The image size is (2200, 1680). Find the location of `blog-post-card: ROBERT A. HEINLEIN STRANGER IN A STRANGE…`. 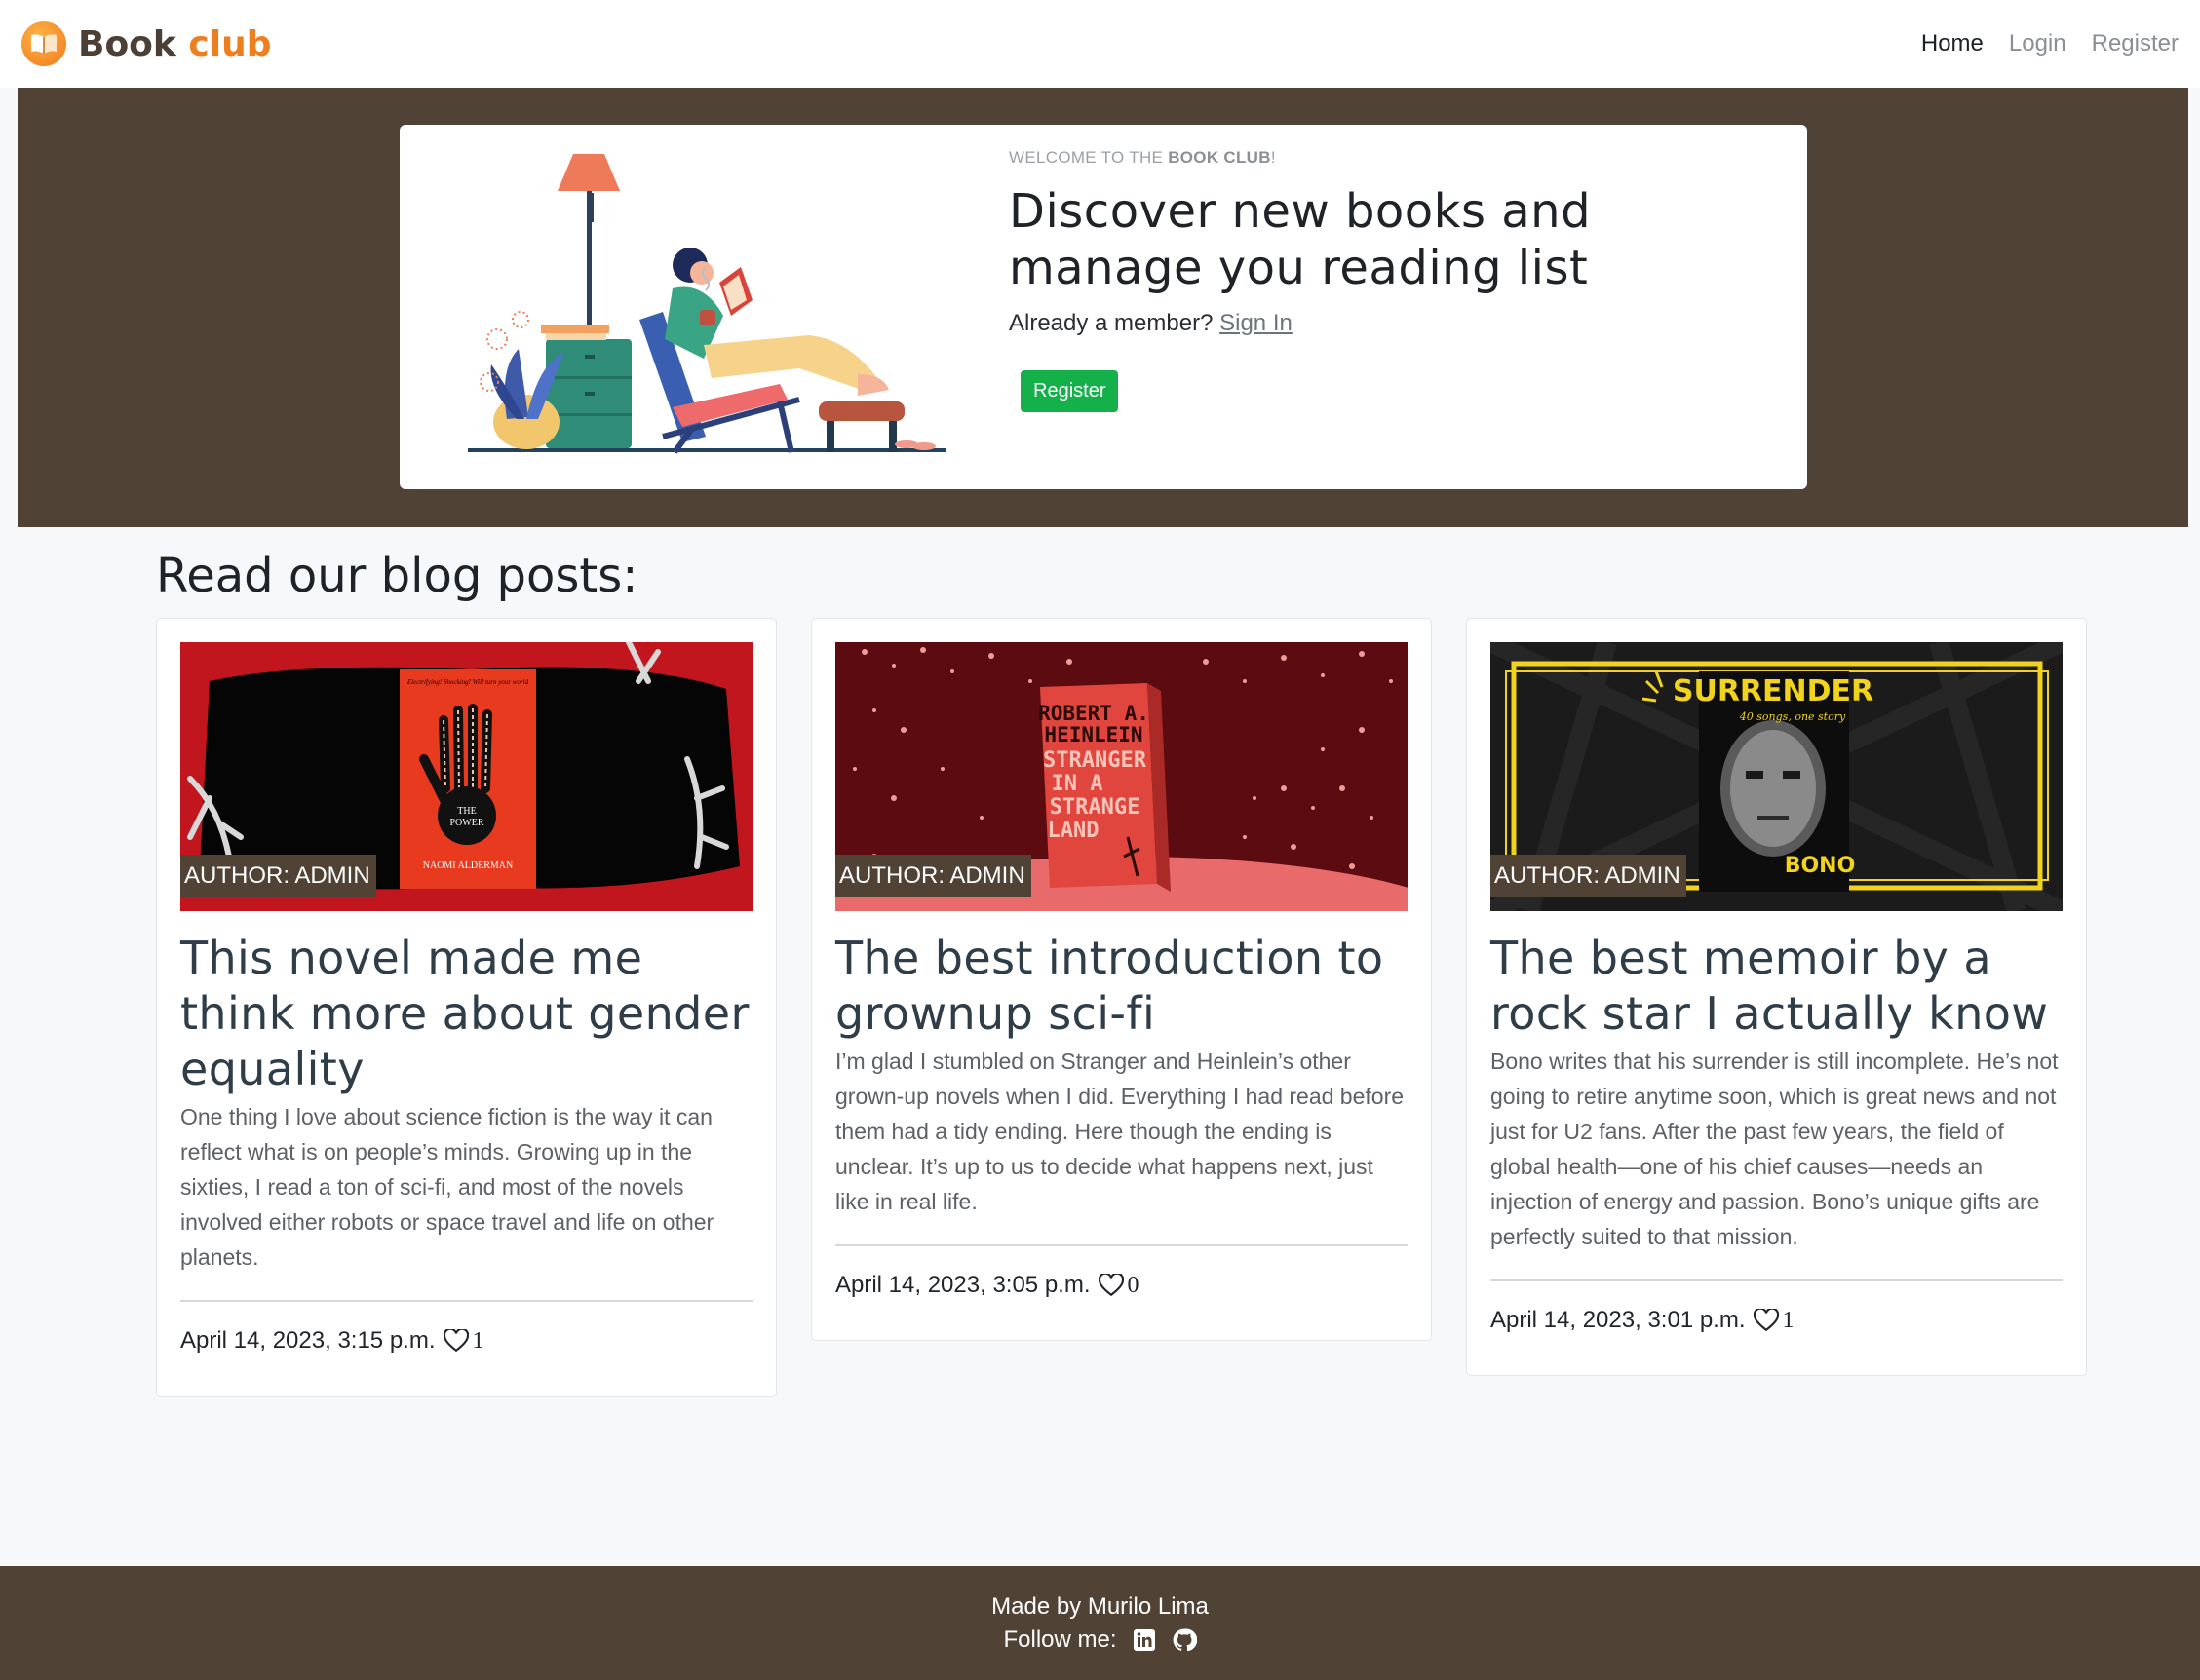

blog-post-card: ROBERT A. HEINLEIN STRANGER IN A STRANGE… is located at coordinates (1121, 979).